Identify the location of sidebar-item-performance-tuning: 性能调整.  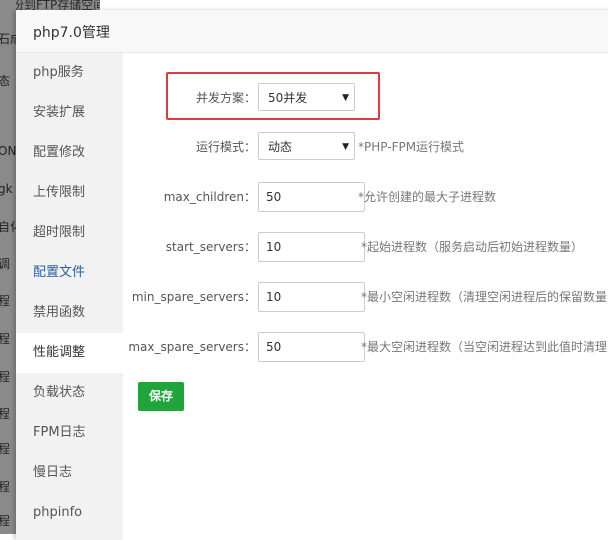
(69, 353).